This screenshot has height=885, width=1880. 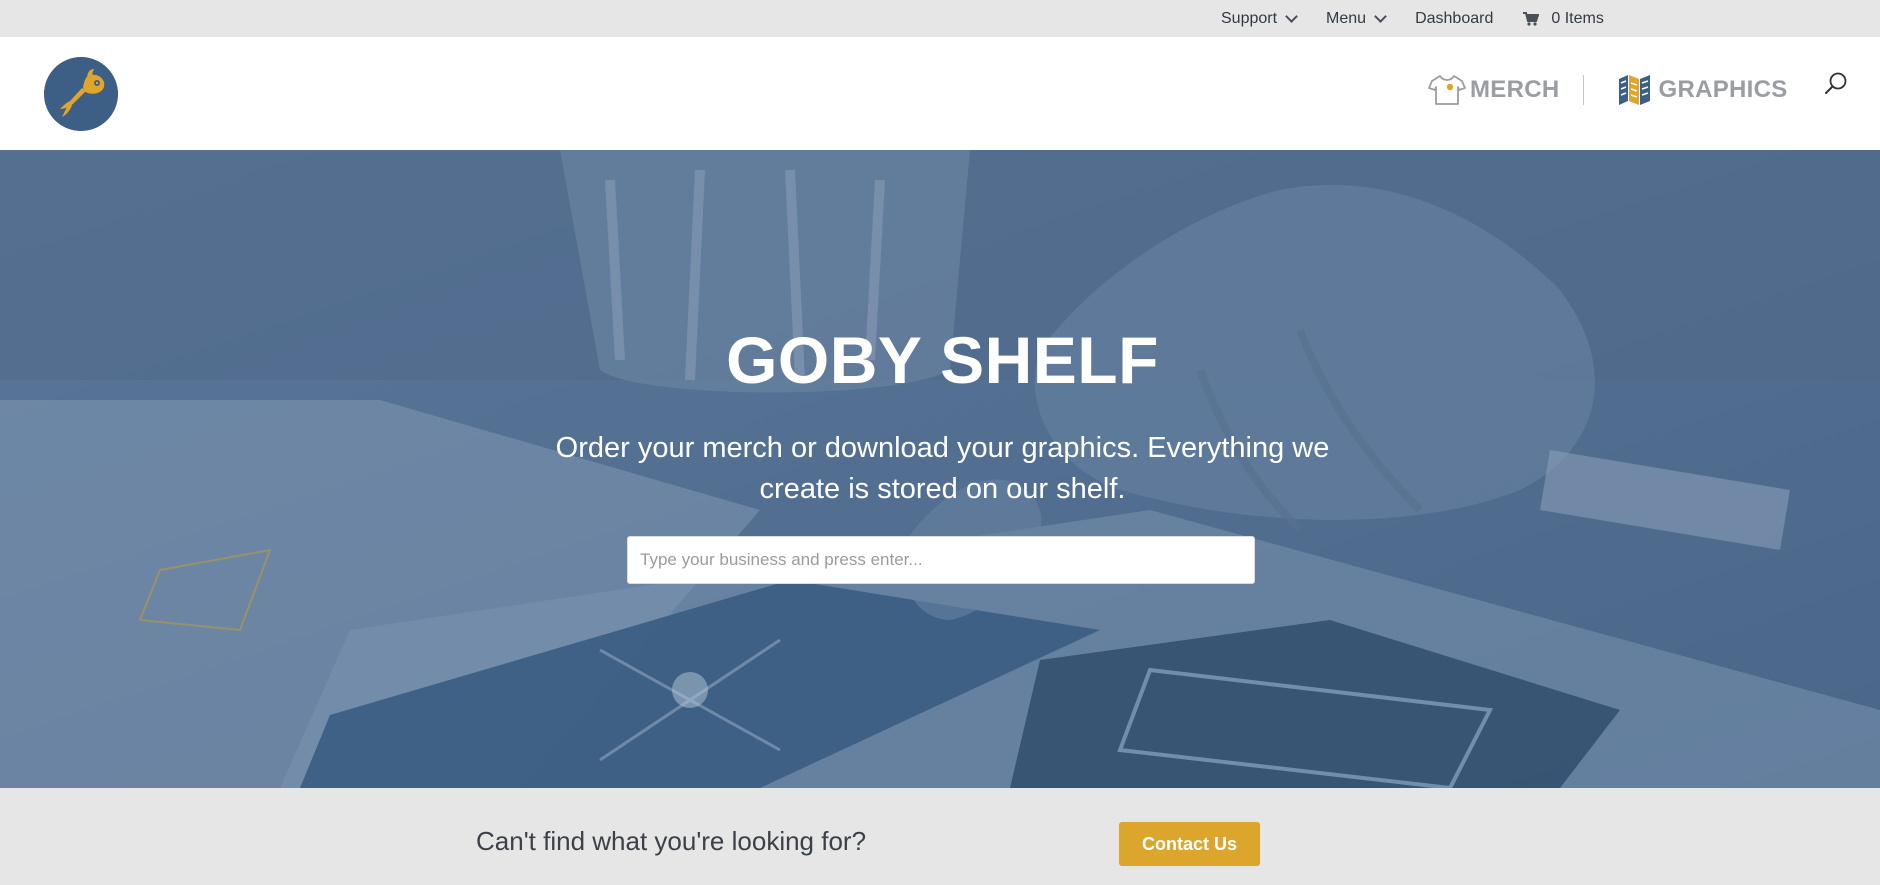 I want to click on merch-link: MERCH, so click(x=1494, y=90).